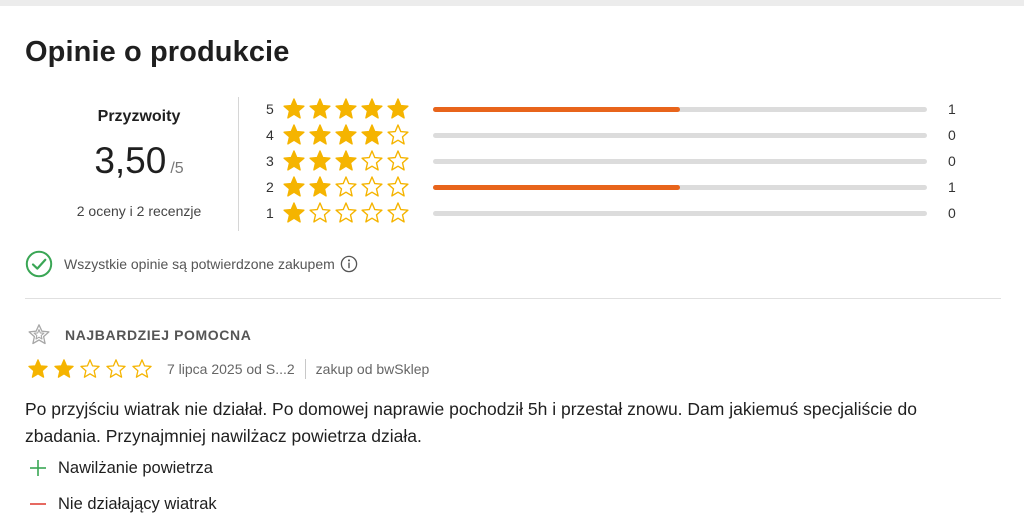 The height and width of the screenshot is (532, 1024). Describe the element at coordinates (270, 109) in the screenshot. I see `star-level-label: 5` at that location.